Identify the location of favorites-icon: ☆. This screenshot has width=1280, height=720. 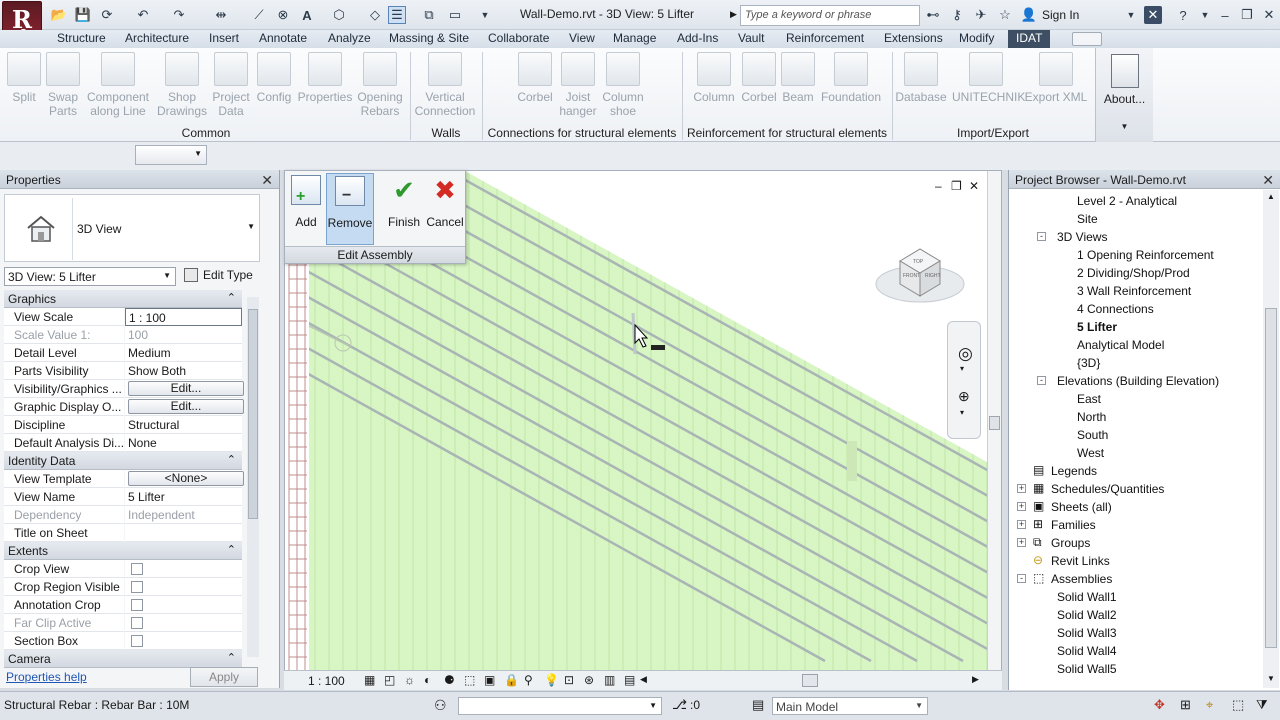
(1005, 15).